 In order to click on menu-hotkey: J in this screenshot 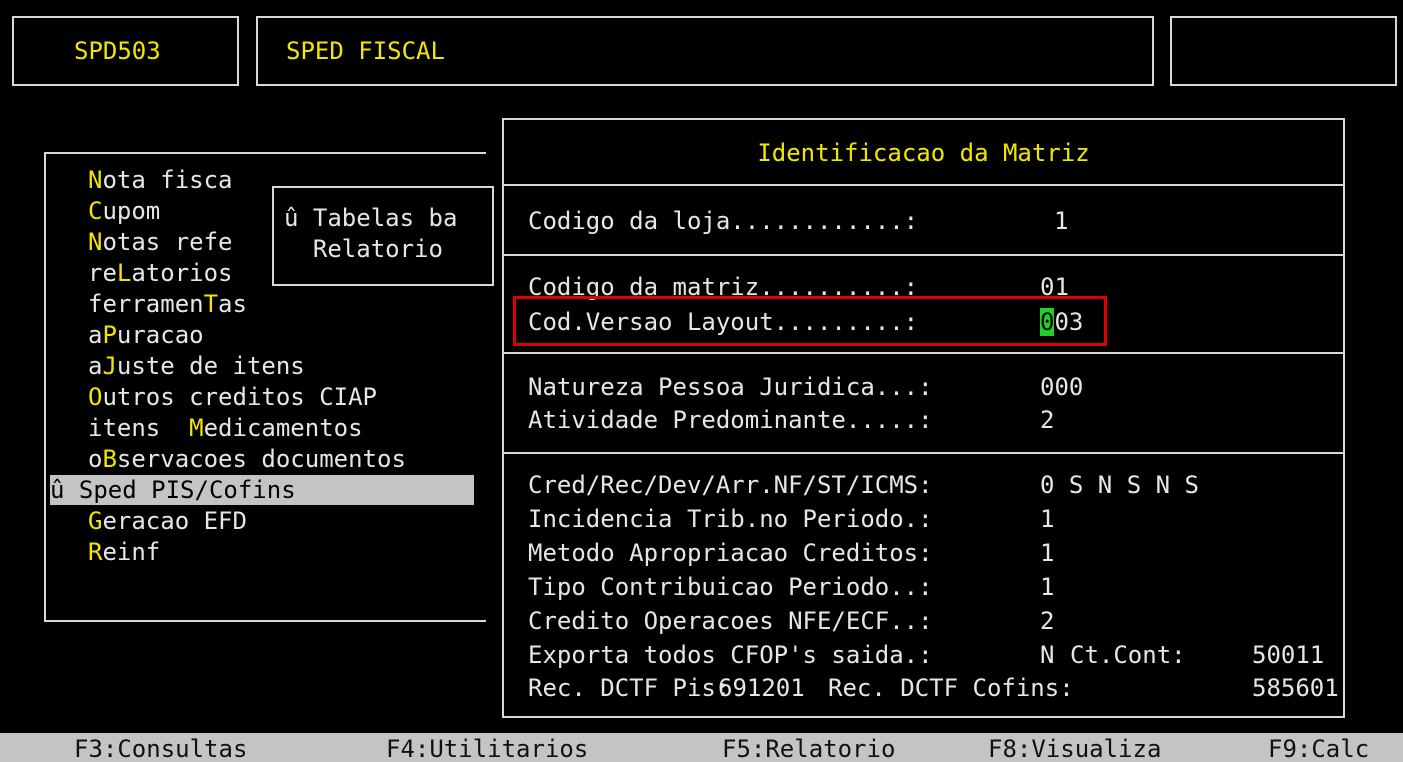, I will do `click(109, 366)`.